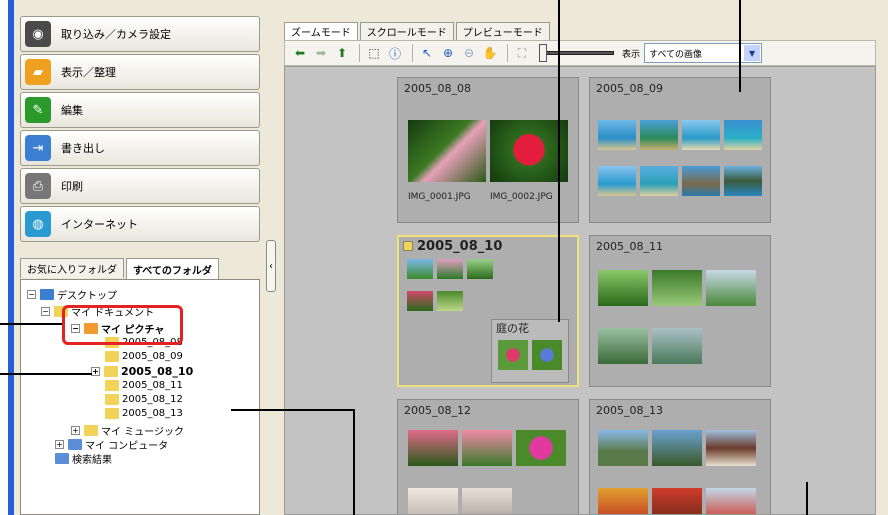  What do you see at coordinates (530, 351) in the screenshot?
I see `subfolder-panel: 庭の花` at bounding box center [530, 351].